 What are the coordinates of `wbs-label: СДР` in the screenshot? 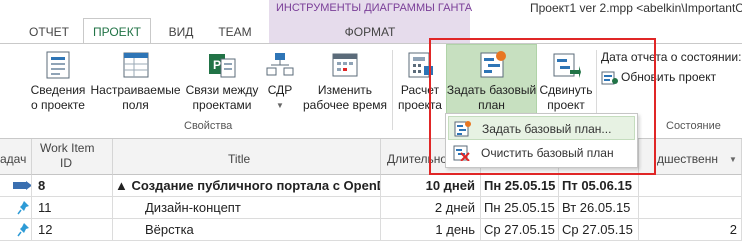 It's located at (280, 90).